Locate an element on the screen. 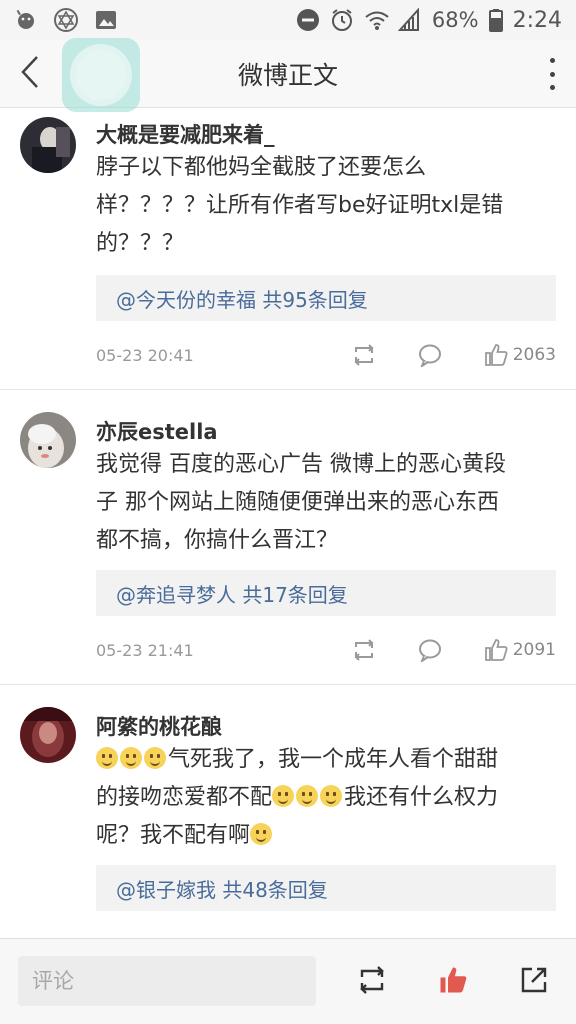  username: 大概是要减肥来着_ is located at coordinates (185, 134).